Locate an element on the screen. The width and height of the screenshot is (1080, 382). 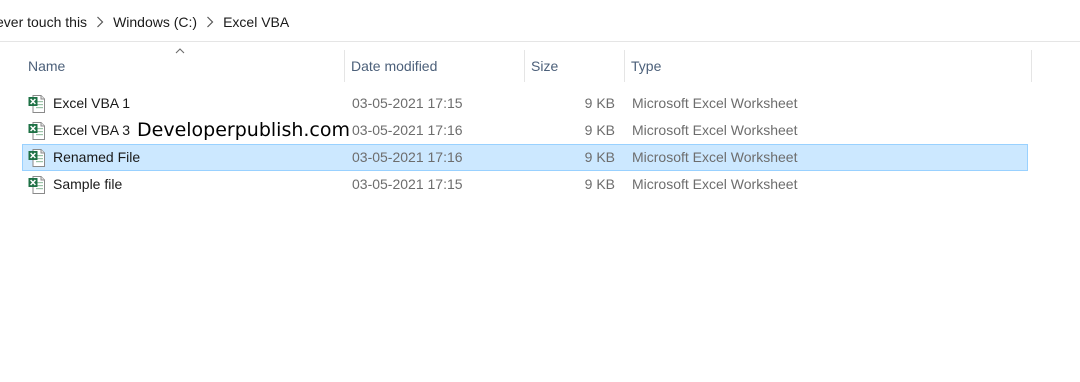
column-header-size: Size is located at coordinates (574, 66).